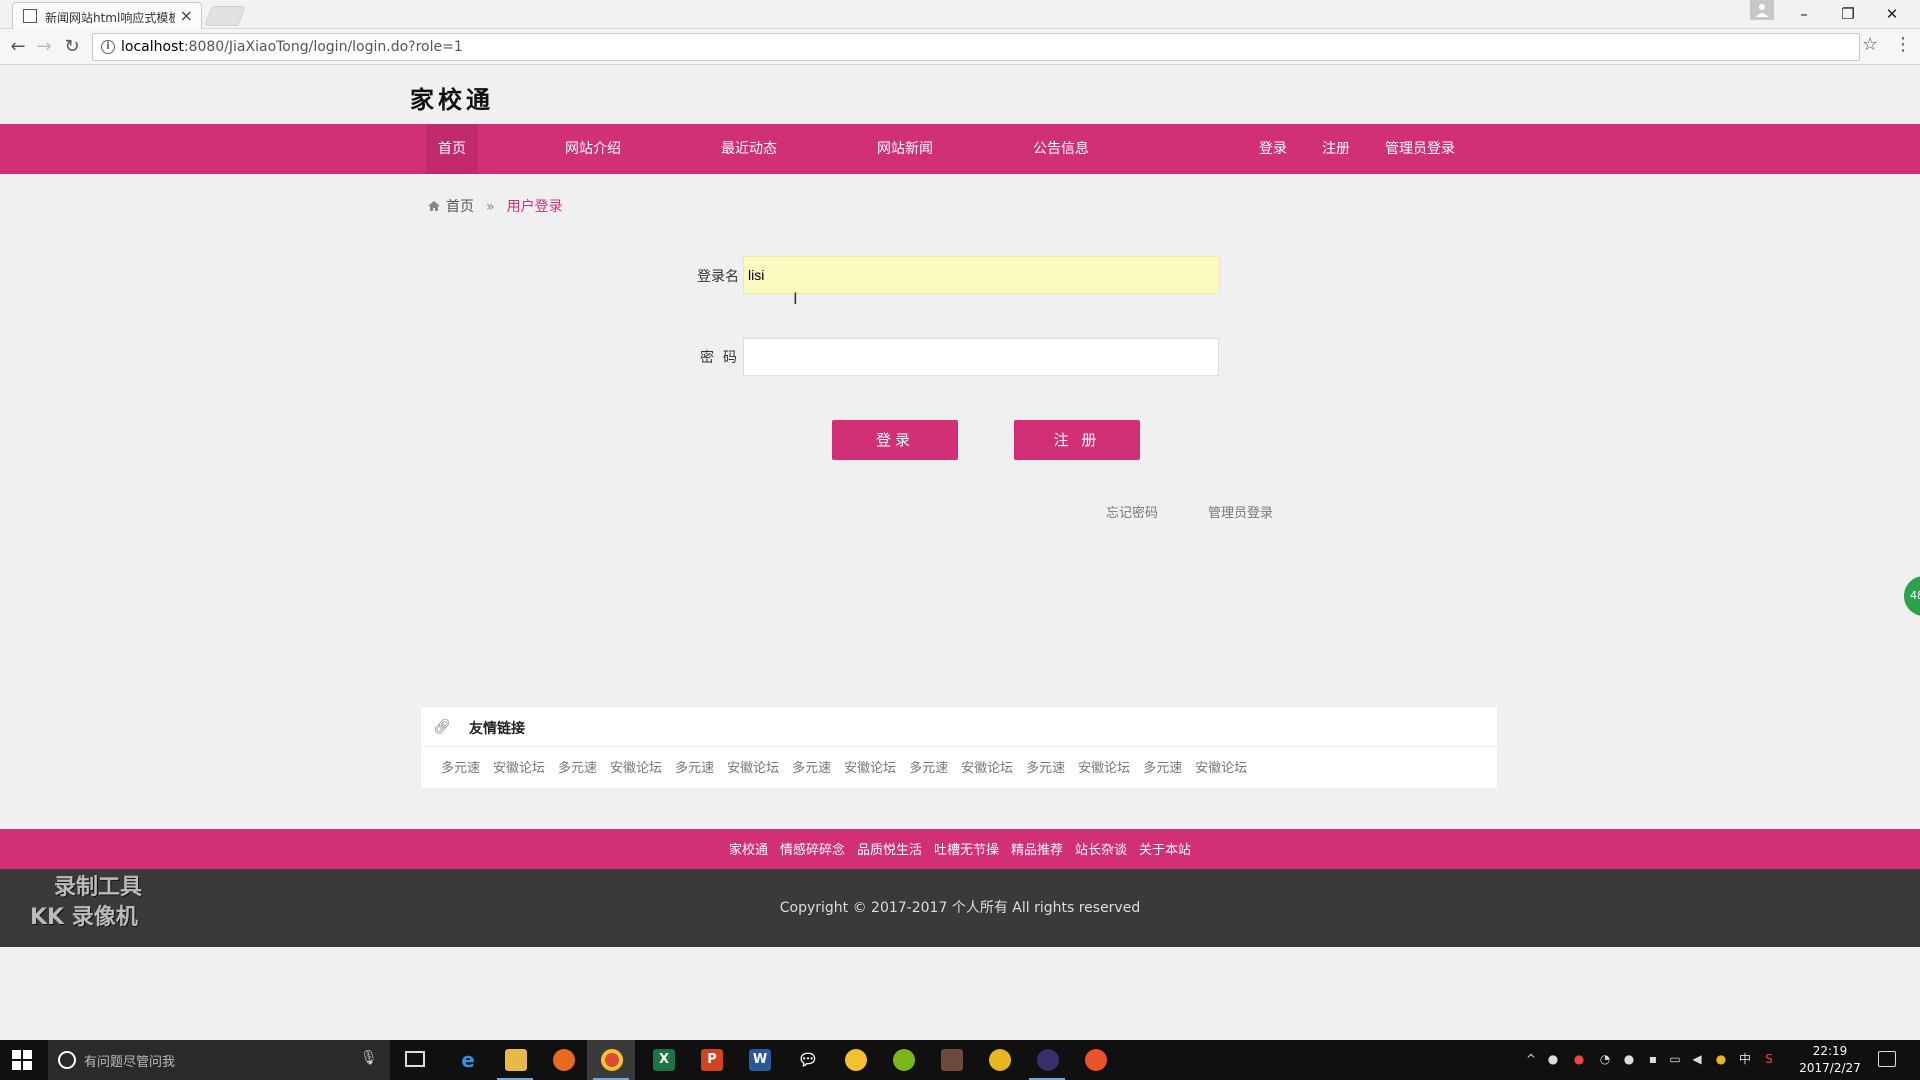  I want to click on nav-item-about: 网站介绍, so click(593, 149).